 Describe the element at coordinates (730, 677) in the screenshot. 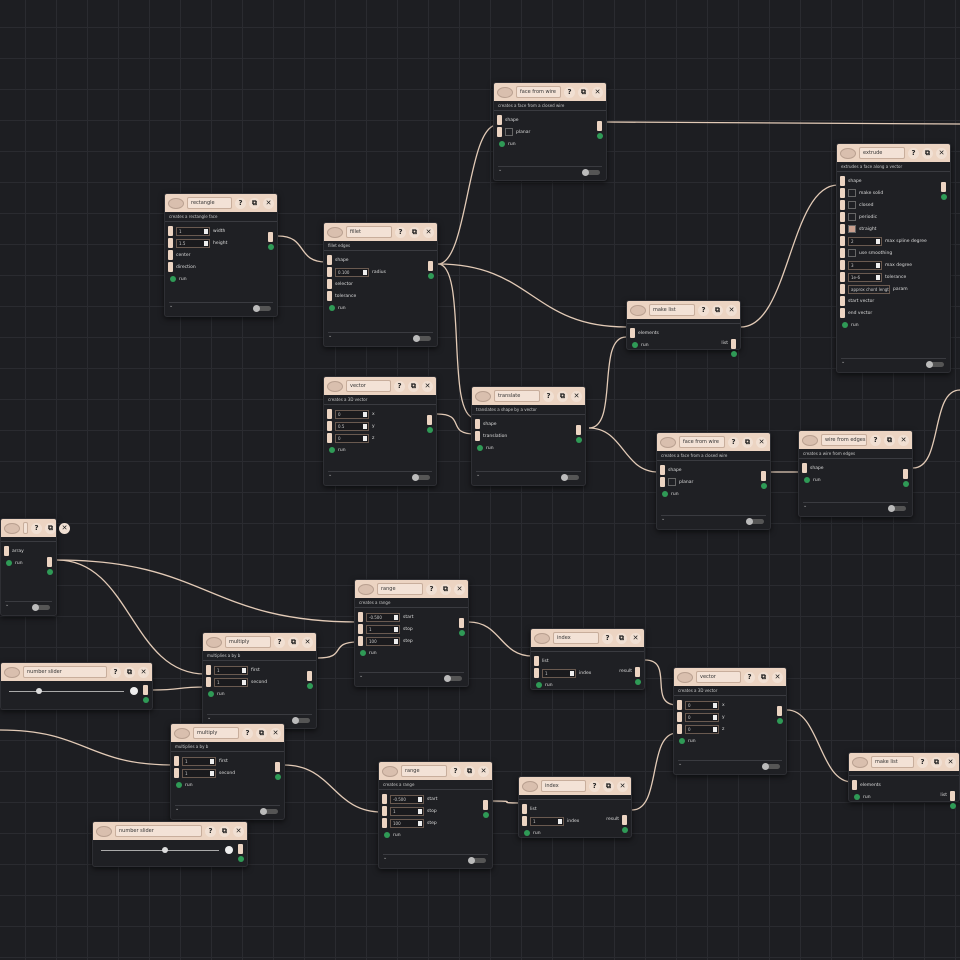

I see `node-header: vector? ⧉ ✕` at that location.